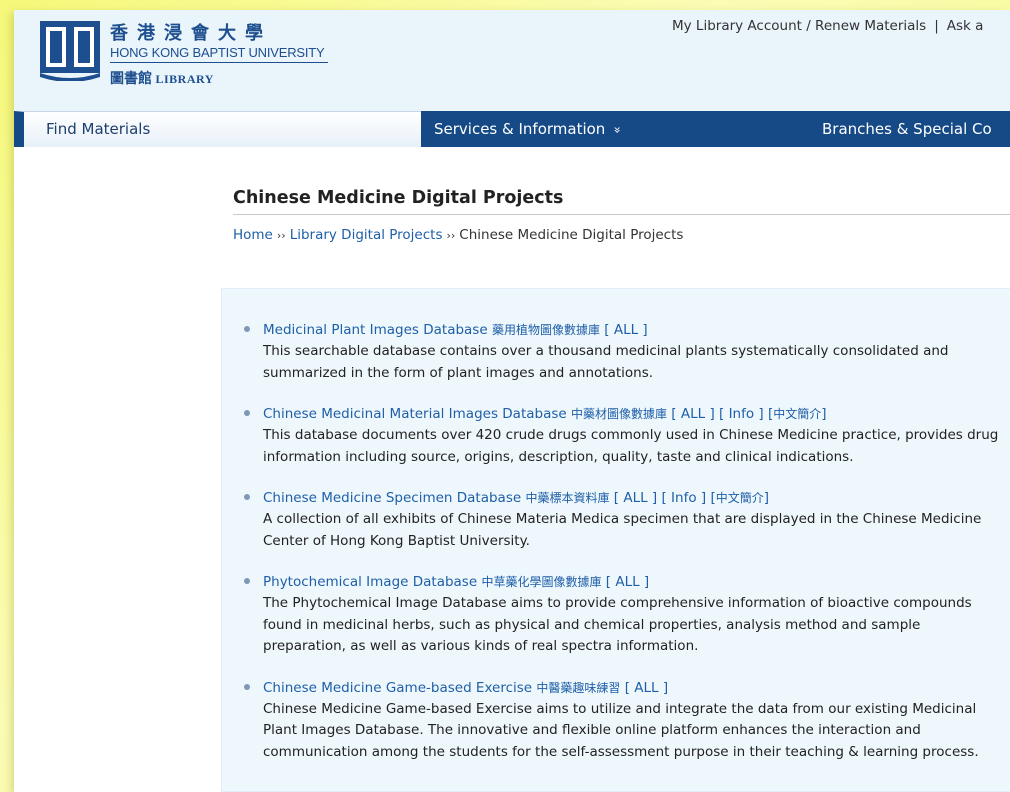 The image size is (1010, 792). I want to click on nav-services-label: Services & Information, so click(520, 129).